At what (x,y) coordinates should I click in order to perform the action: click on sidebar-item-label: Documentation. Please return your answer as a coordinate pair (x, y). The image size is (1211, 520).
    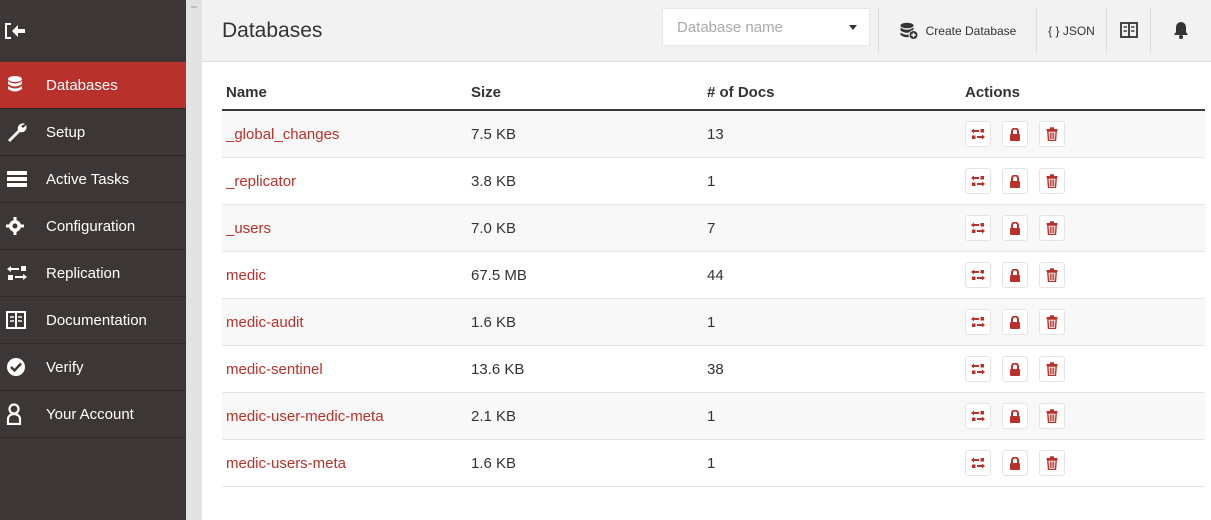
    Looking at the image, I should click on (96, 320).